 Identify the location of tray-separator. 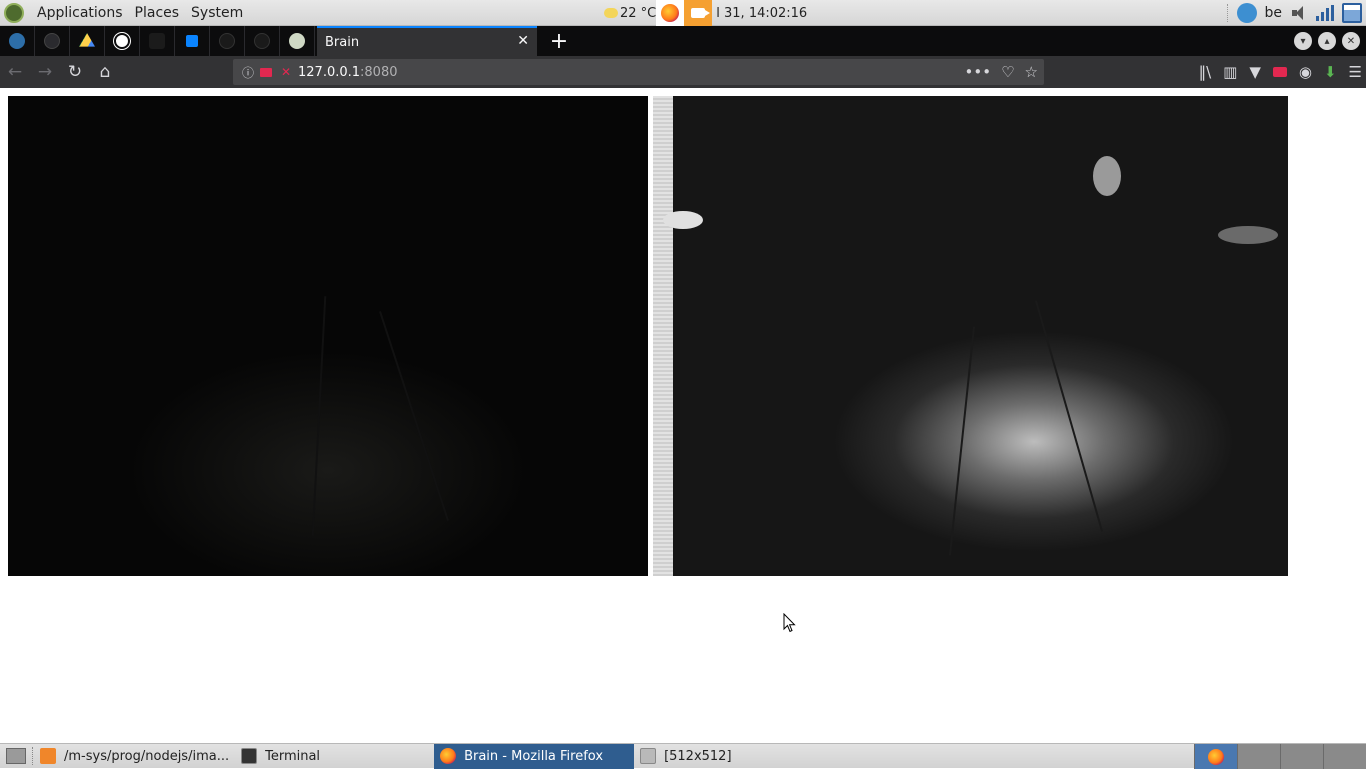
(1228, 13).